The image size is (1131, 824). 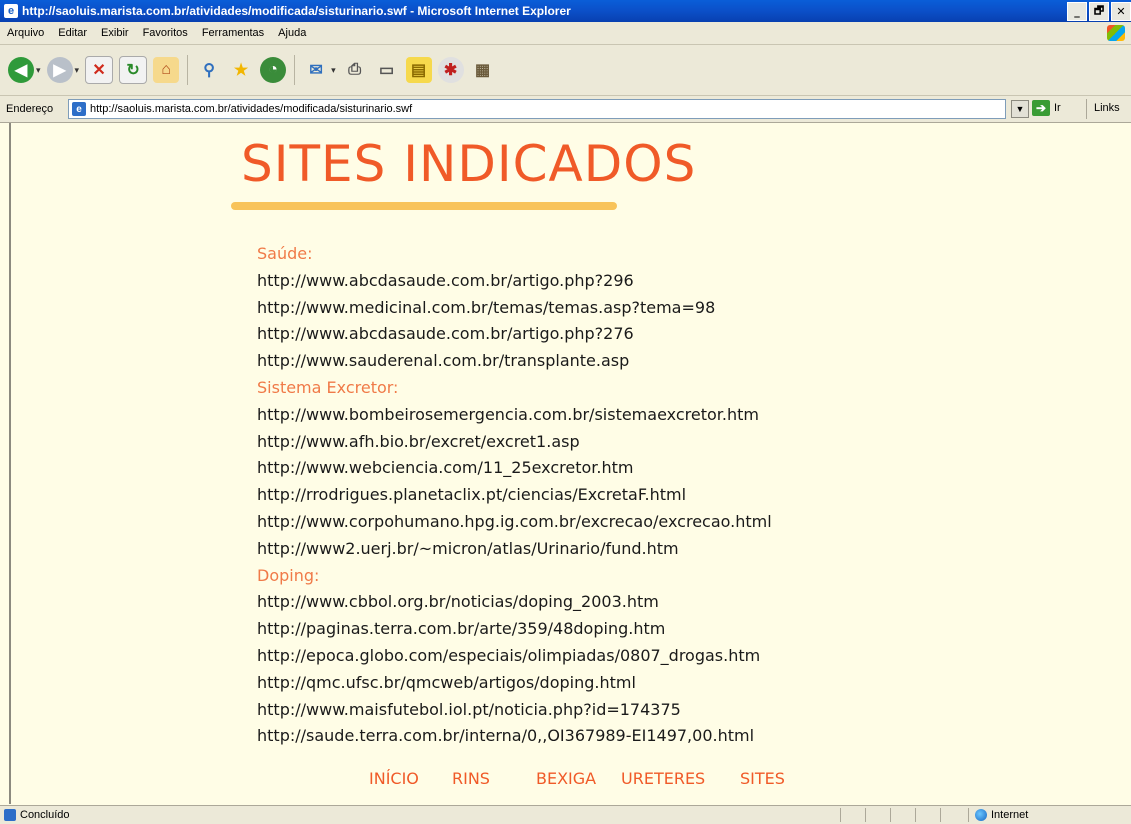 I want to click on site-link: http://www.afh.bio.br/excret/excret1.asp, so click(x=514, y=442).